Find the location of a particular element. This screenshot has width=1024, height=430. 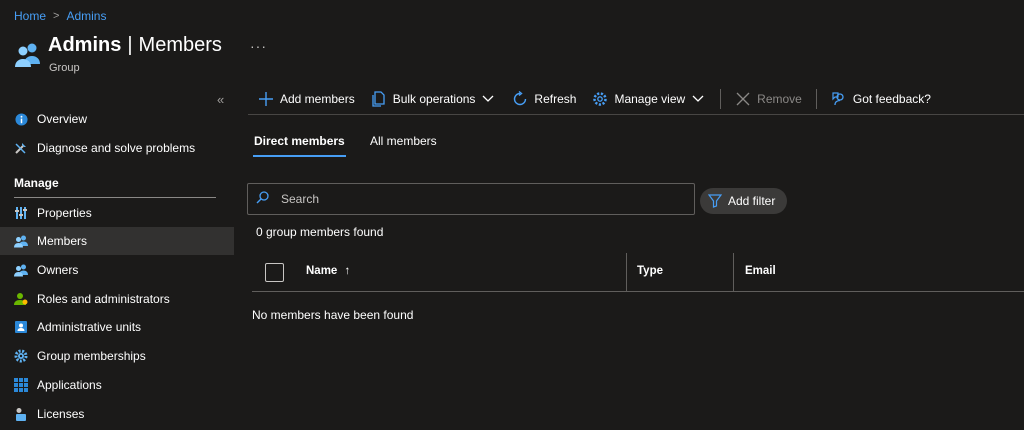

sidebar-section-manage: Manage is located at coordinates (36, 183).